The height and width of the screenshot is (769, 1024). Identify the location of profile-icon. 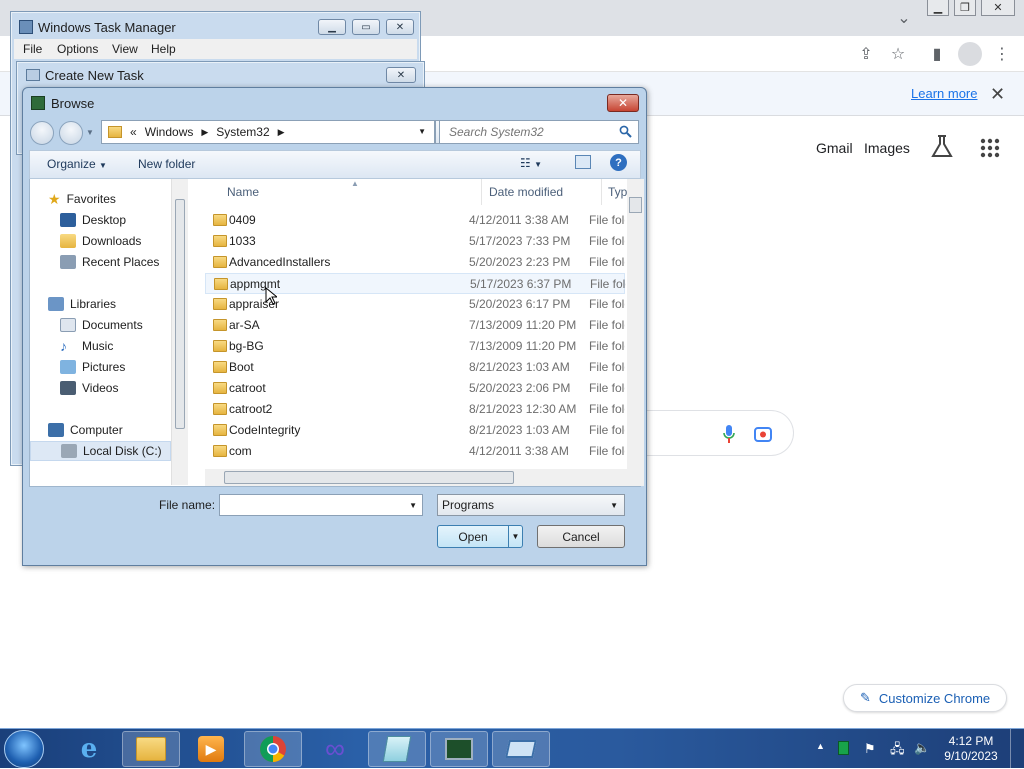
(970, 54).